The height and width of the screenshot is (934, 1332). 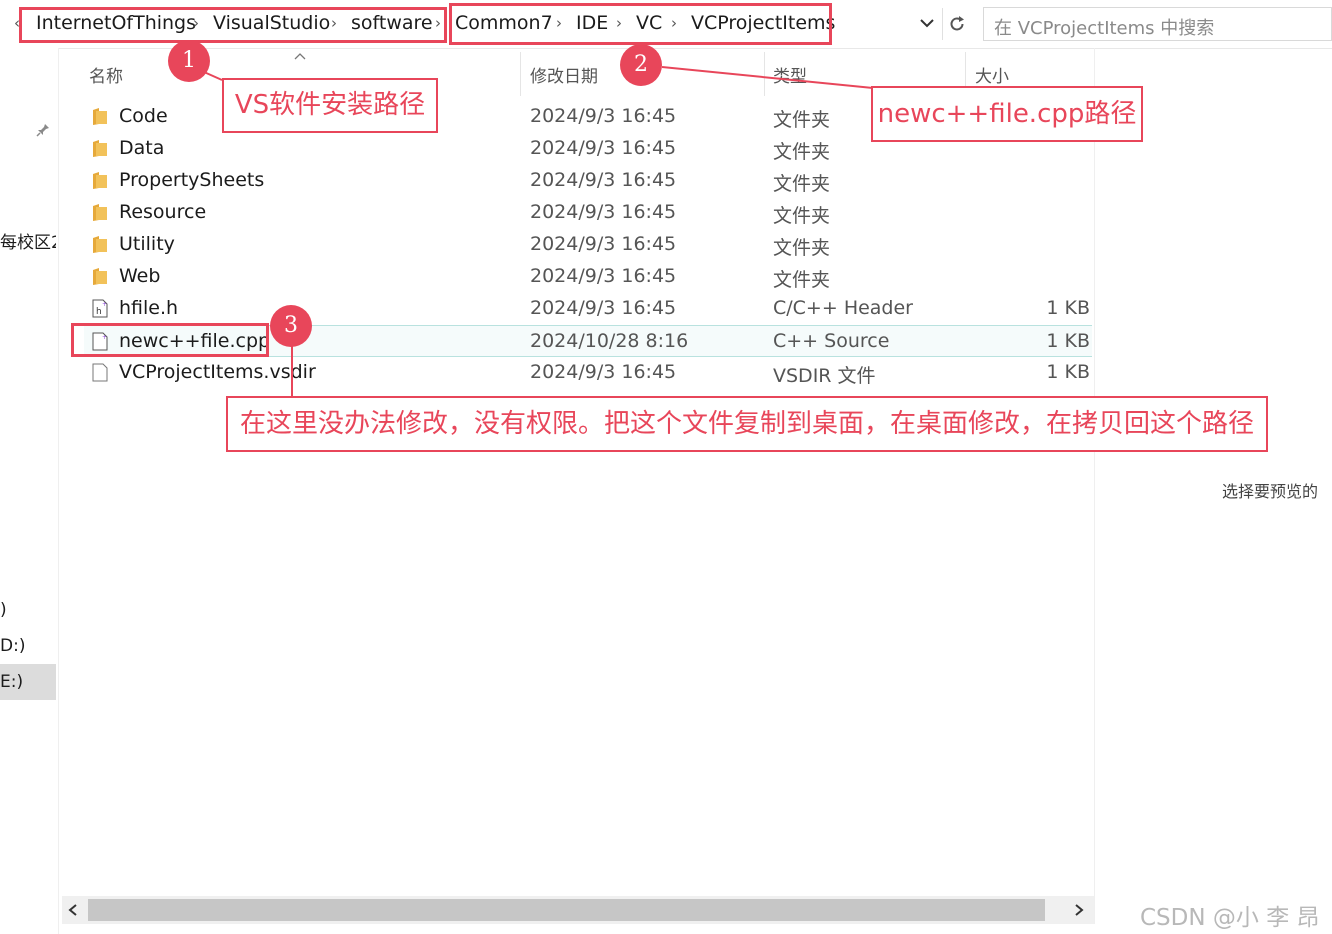 I want to click on scroll-right-icon, so click(x=1079, y=910).